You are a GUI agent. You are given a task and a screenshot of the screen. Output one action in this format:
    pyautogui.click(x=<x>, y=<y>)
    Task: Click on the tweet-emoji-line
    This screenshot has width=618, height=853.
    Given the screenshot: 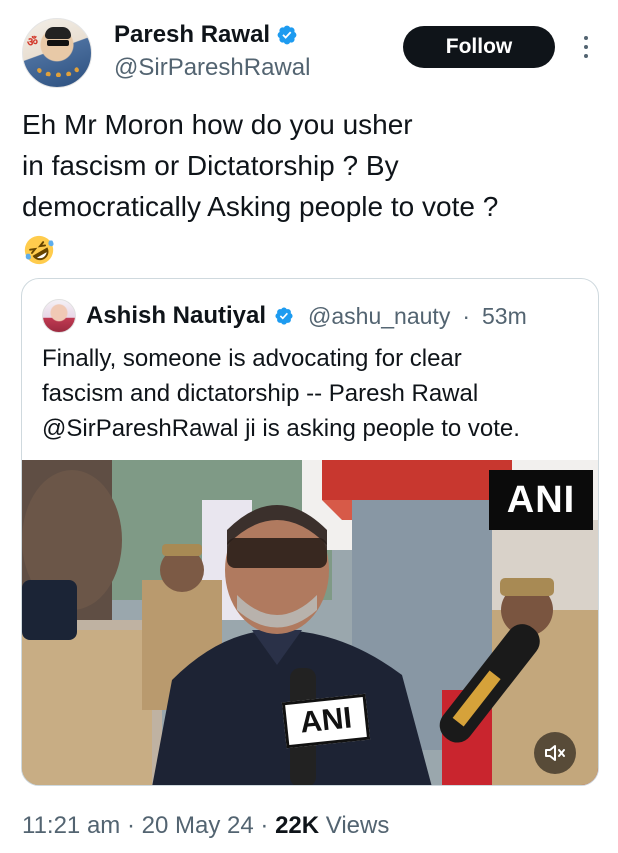 What is the action you would take?
    pyautogui.click(x=312, y=247)
    